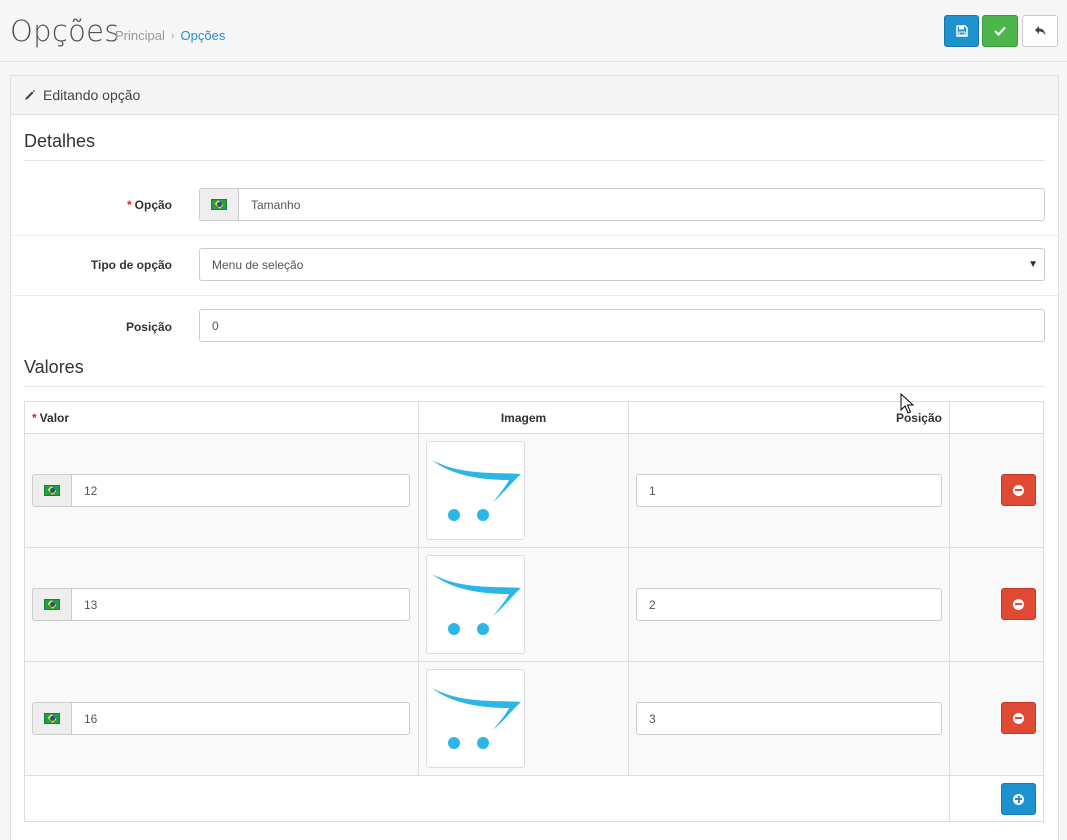 Image resolution: width=1067 pixels, height=840 pixels. What do you see at coordinates (534, 604) in the screenshot?
I see `table-row: 13 2` at bounding box center [534, 604].